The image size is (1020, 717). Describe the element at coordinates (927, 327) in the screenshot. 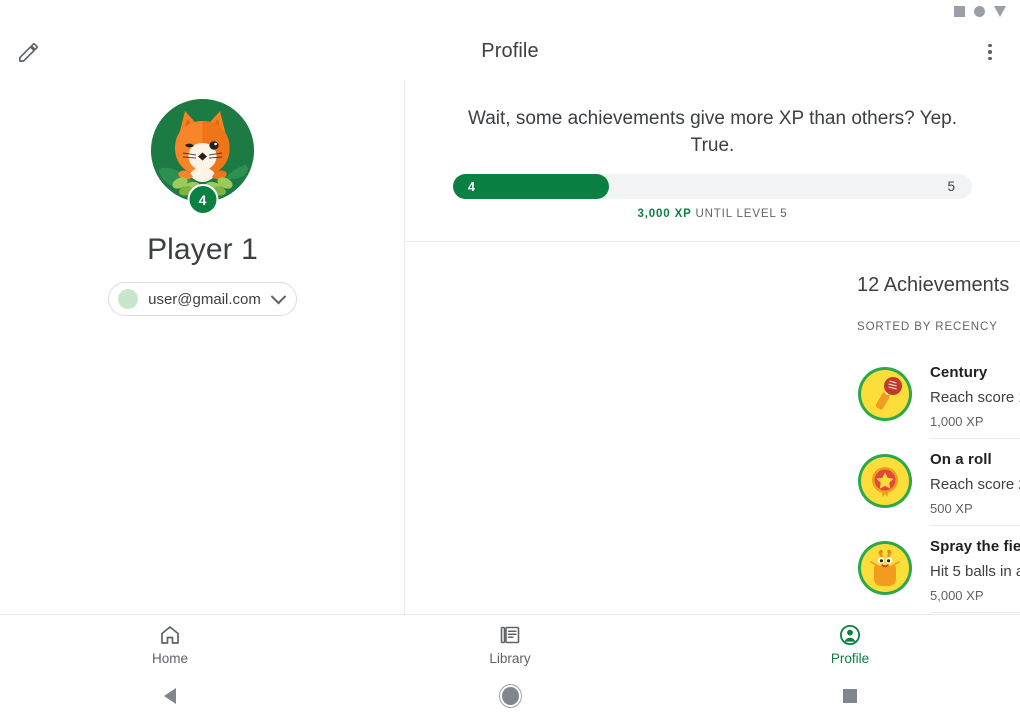

I see `sort-label: SORTED BY RECENCY` at that location.